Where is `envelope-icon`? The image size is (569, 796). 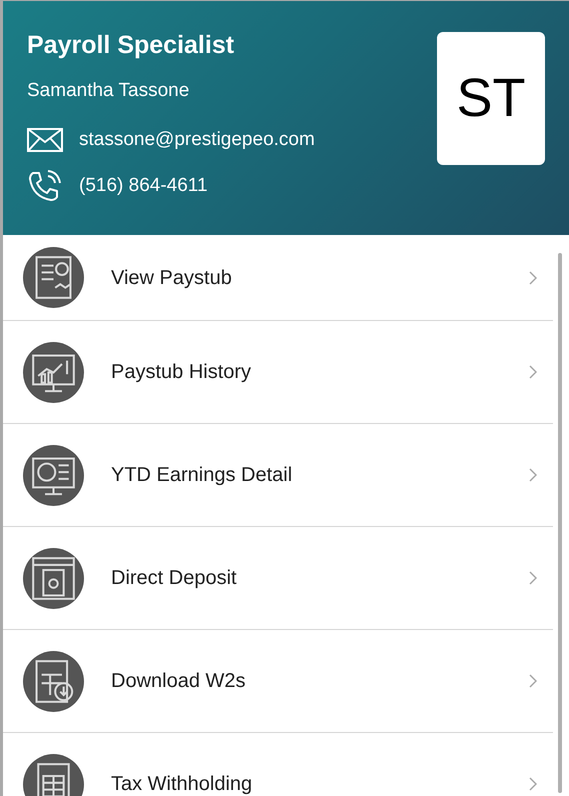
envelope-icon is located at coordinates (45, 140).